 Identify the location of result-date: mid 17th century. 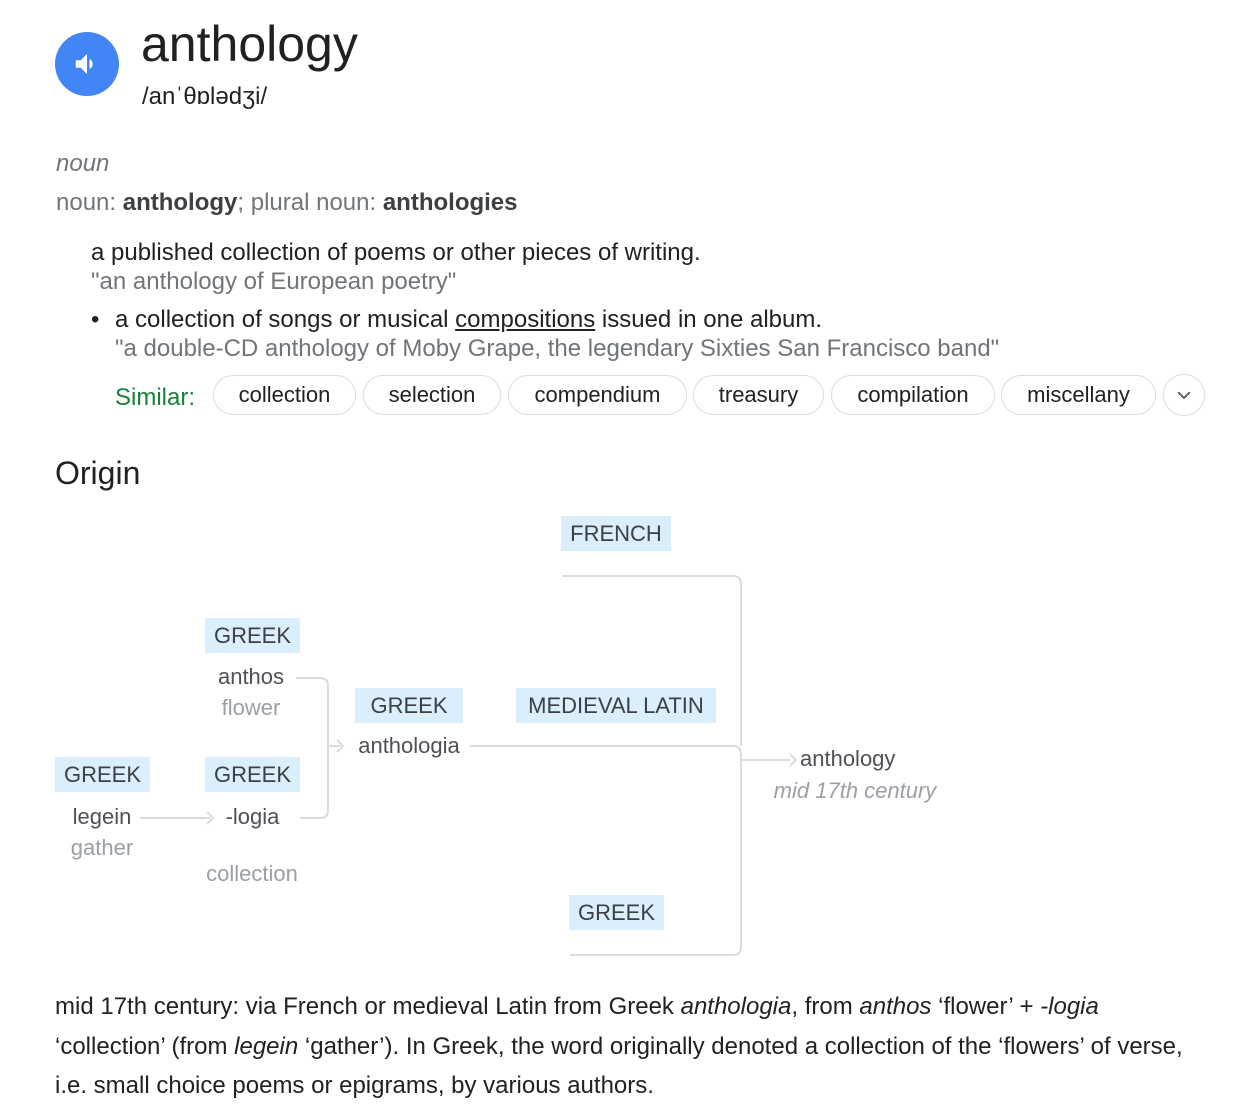
(855, 790).